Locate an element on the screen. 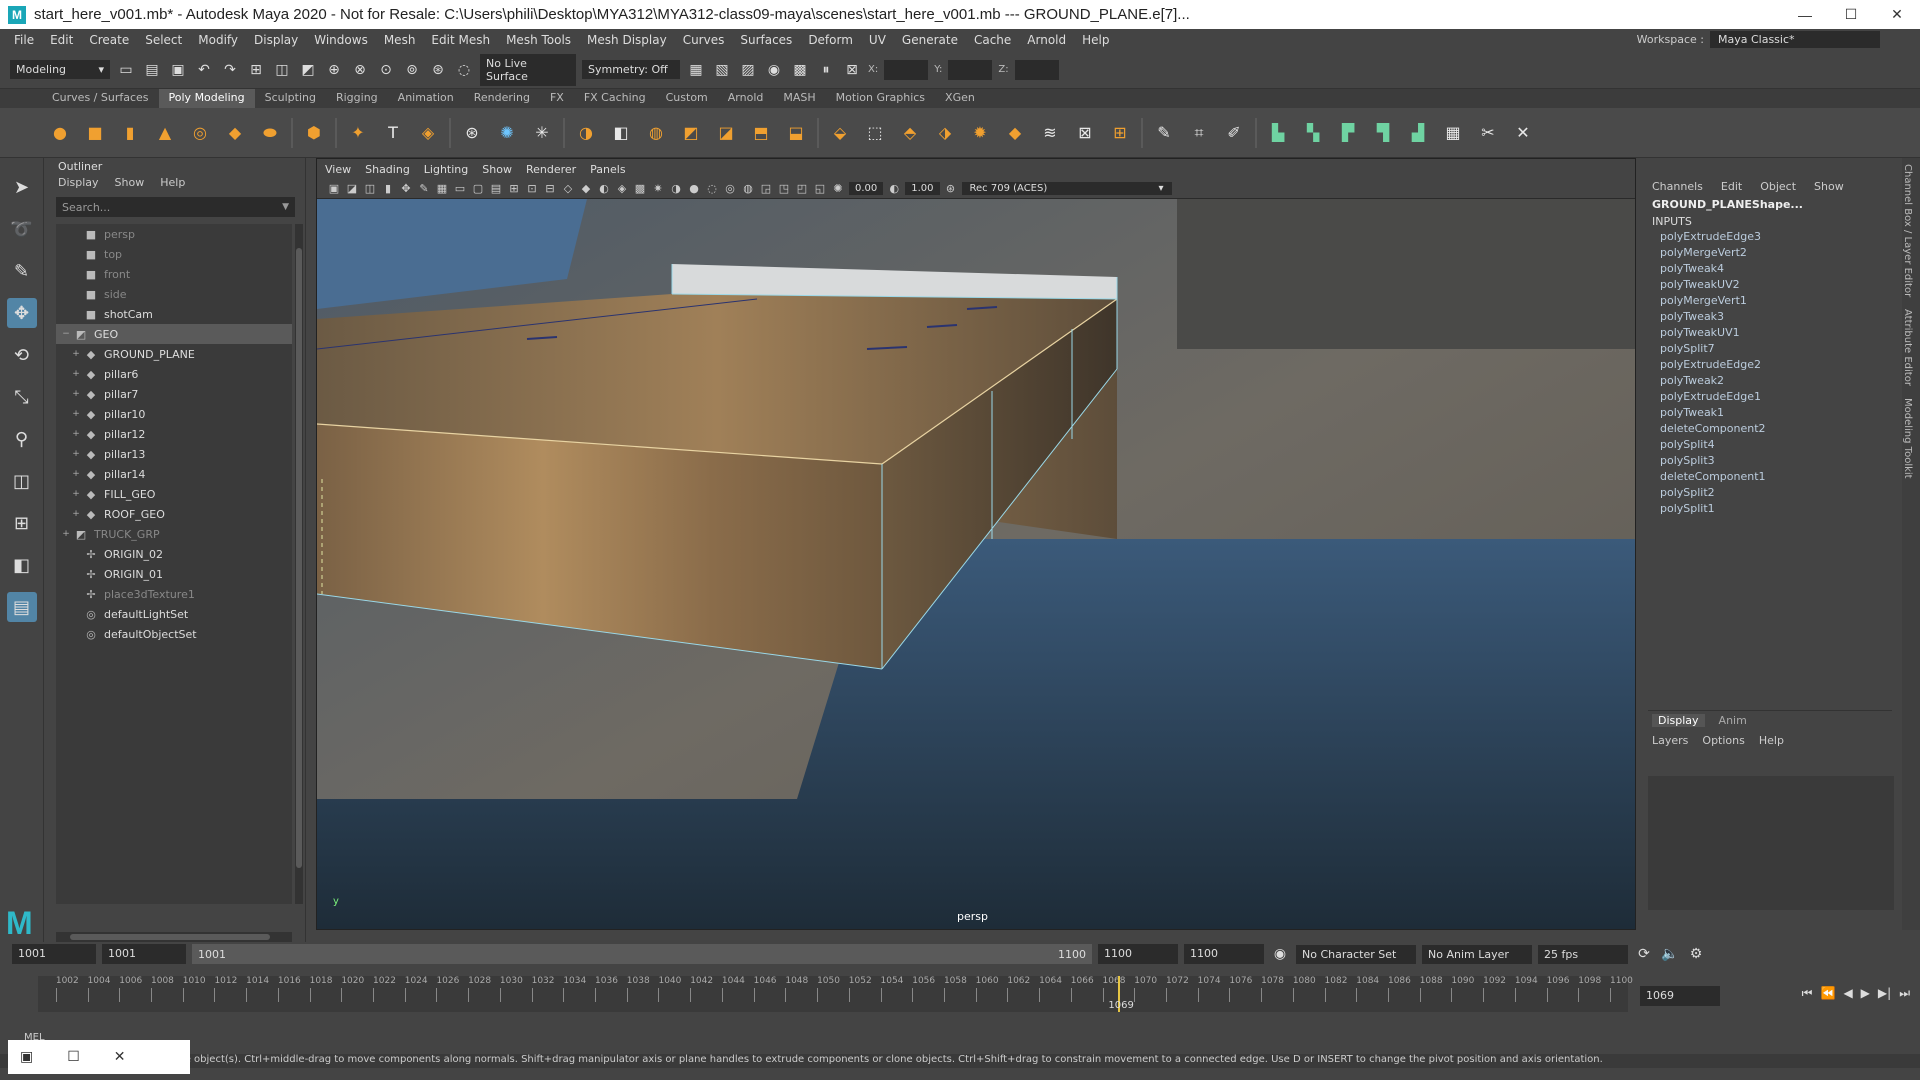  input-node: polyMergeVert1 is located at coordinates (1782, 302).